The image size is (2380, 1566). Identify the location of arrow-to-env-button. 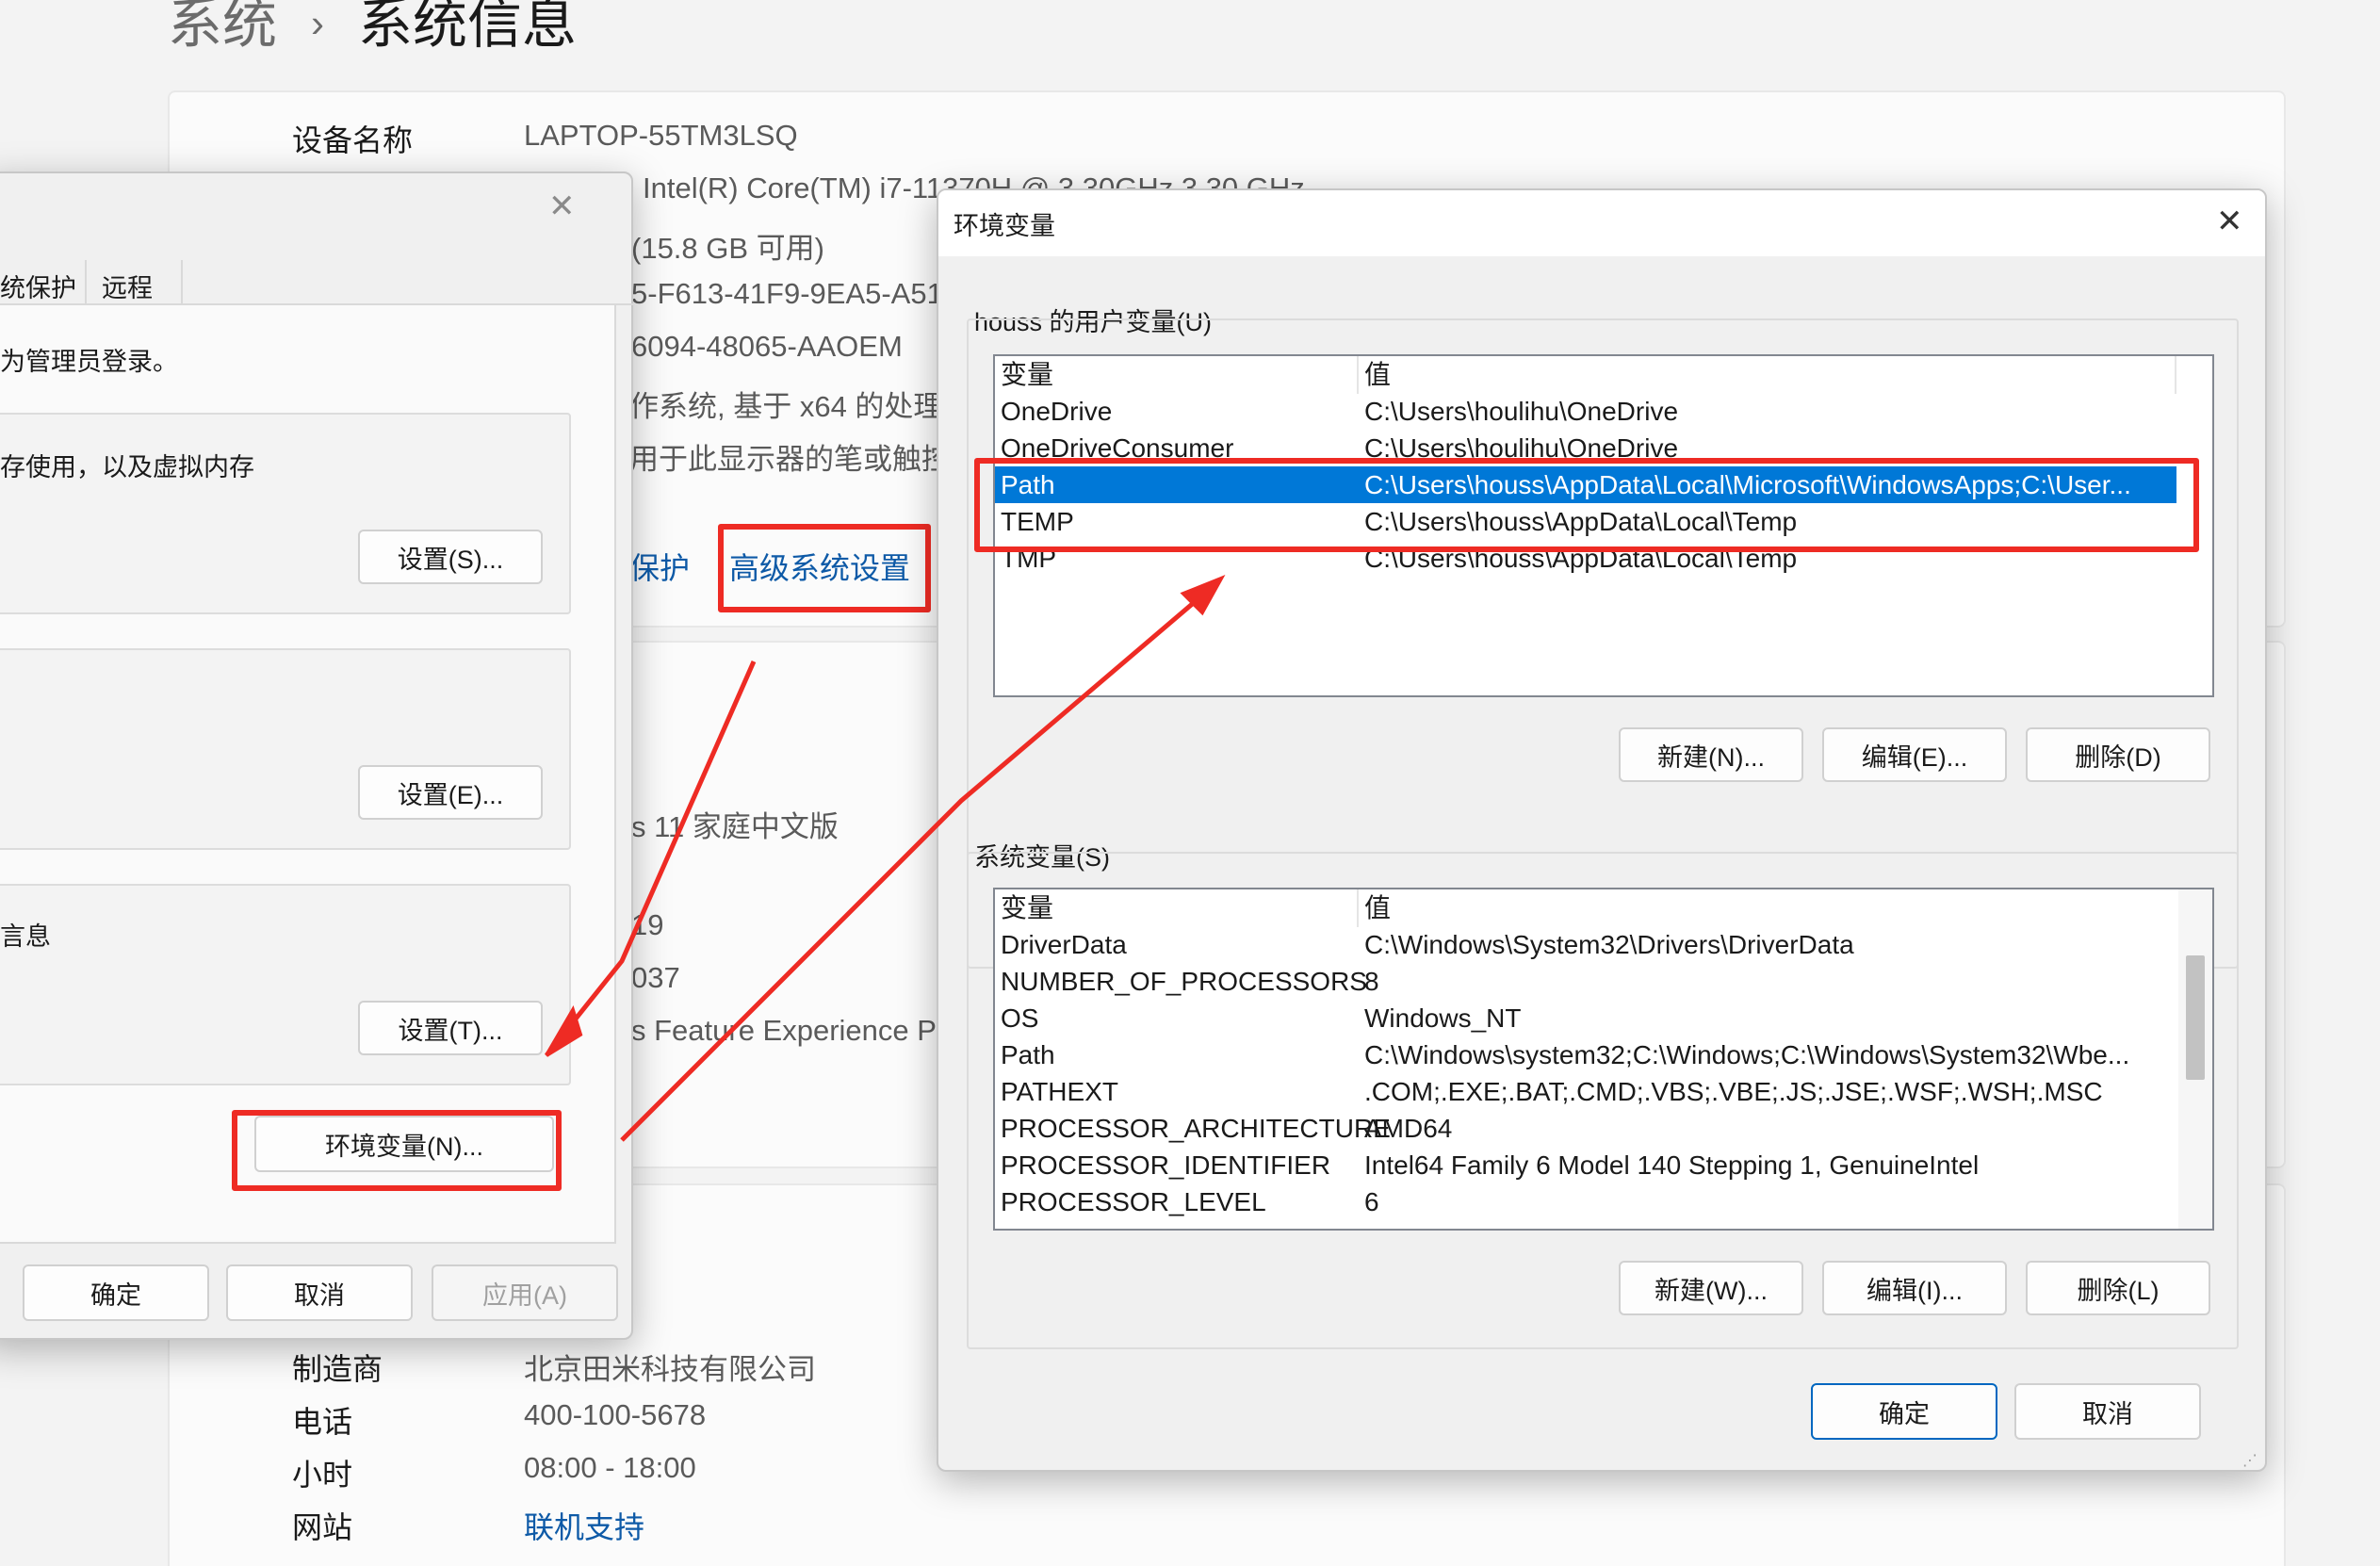
(651, 858).